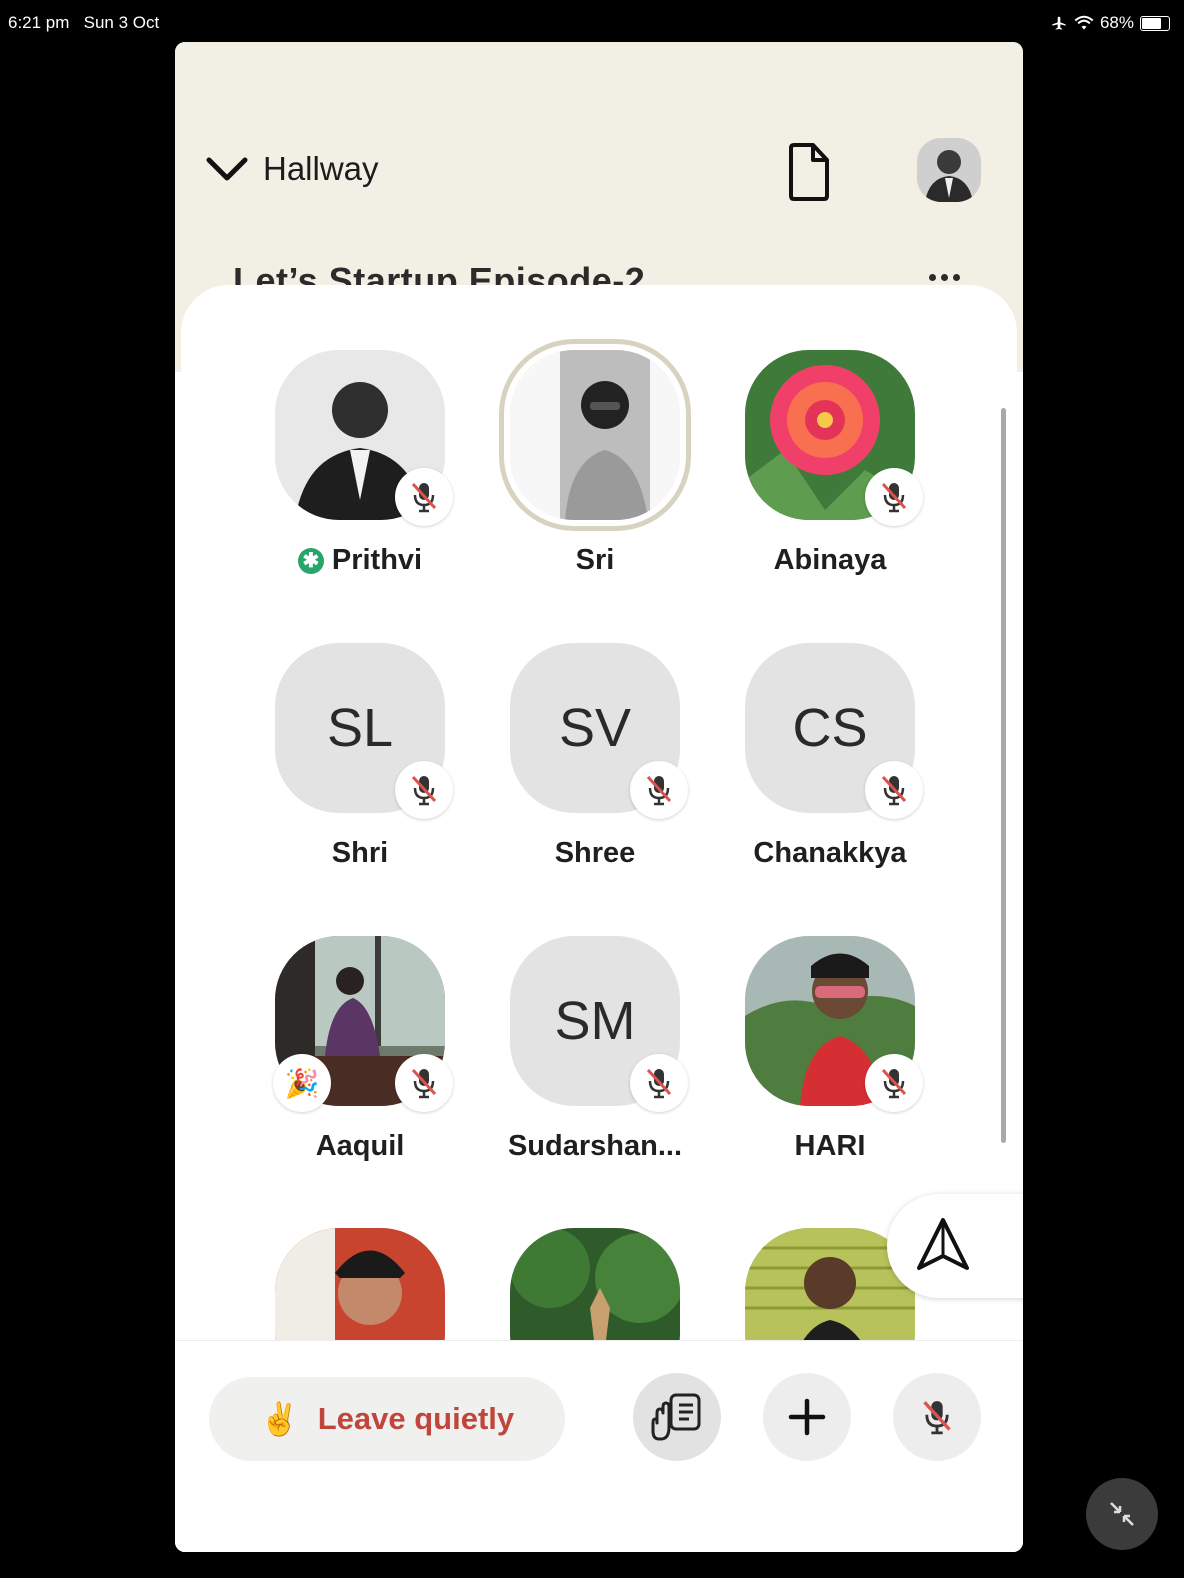 The height and width of the screenshot is (1578, 1184). I want to click on more-button, so click(944, 277).